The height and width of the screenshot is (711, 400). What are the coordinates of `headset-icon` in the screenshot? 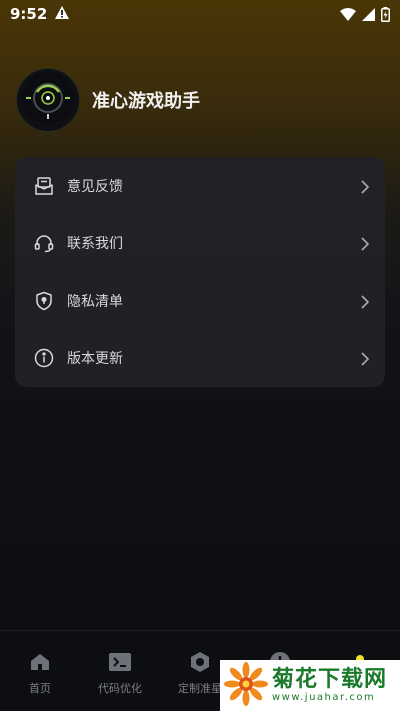 It's located at (44, 243).